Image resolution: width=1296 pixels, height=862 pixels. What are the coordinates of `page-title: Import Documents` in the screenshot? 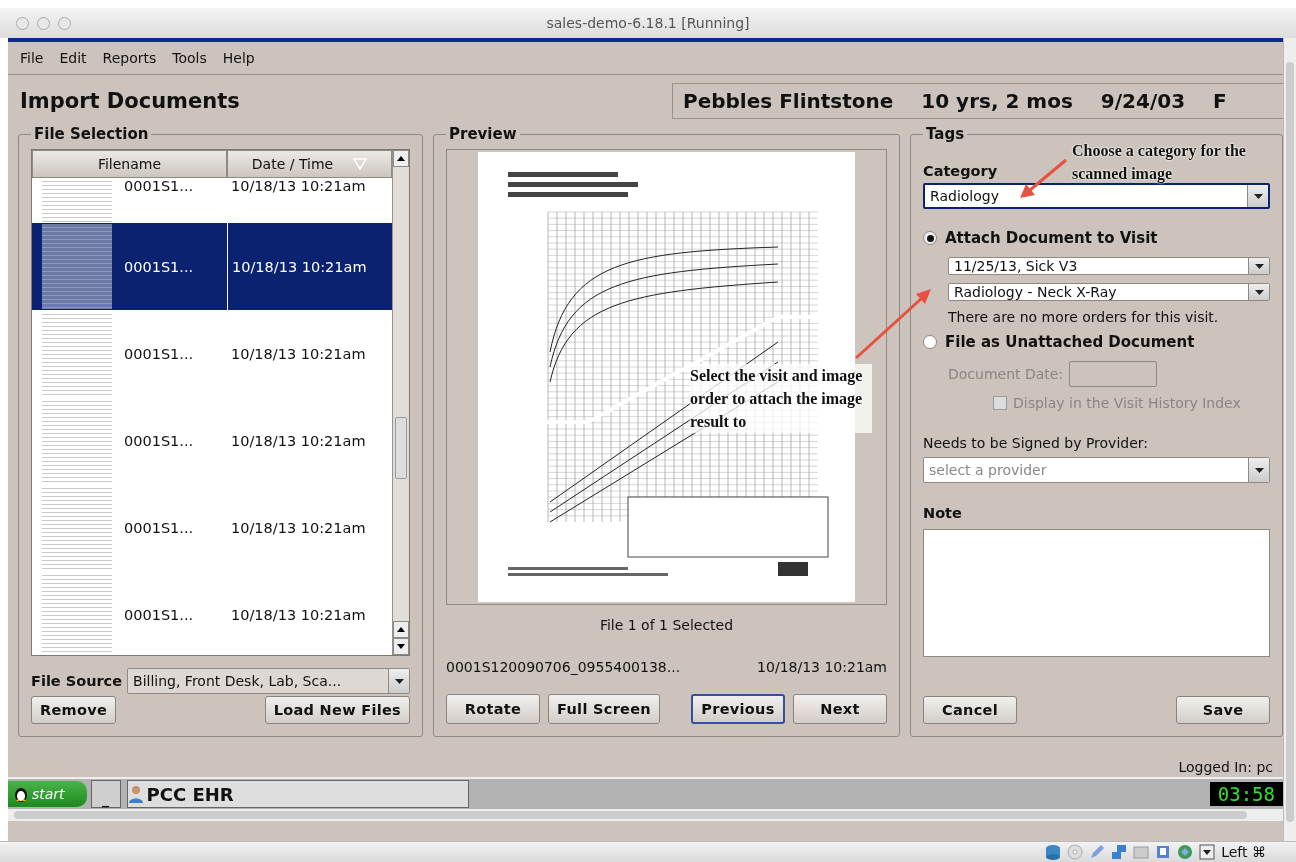 It's located at (130, 101).